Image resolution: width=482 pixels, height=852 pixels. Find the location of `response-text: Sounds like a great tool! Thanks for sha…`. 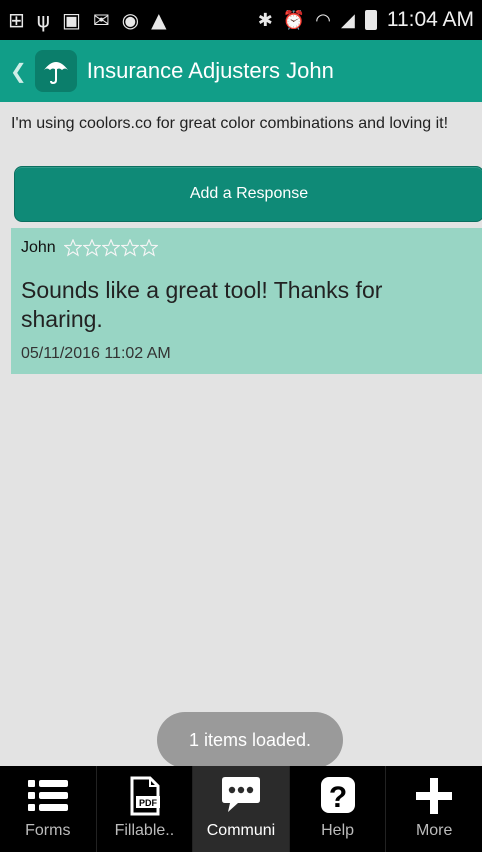

response-text: Sounds like a great tool! Thanks for sha… is located at coordinates (202, 304).